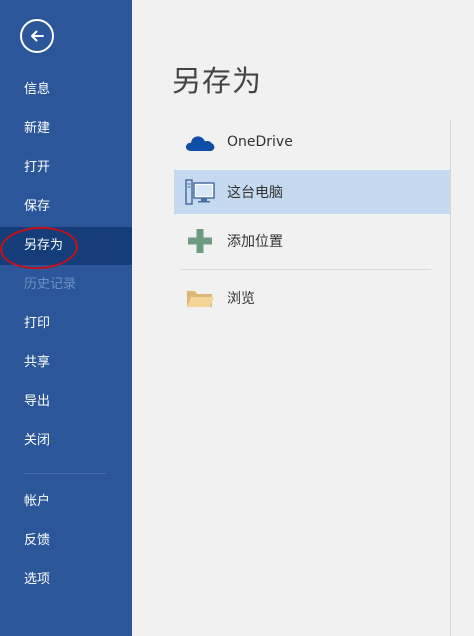  I want to click on back-arrow-icon, so click(37, 36).